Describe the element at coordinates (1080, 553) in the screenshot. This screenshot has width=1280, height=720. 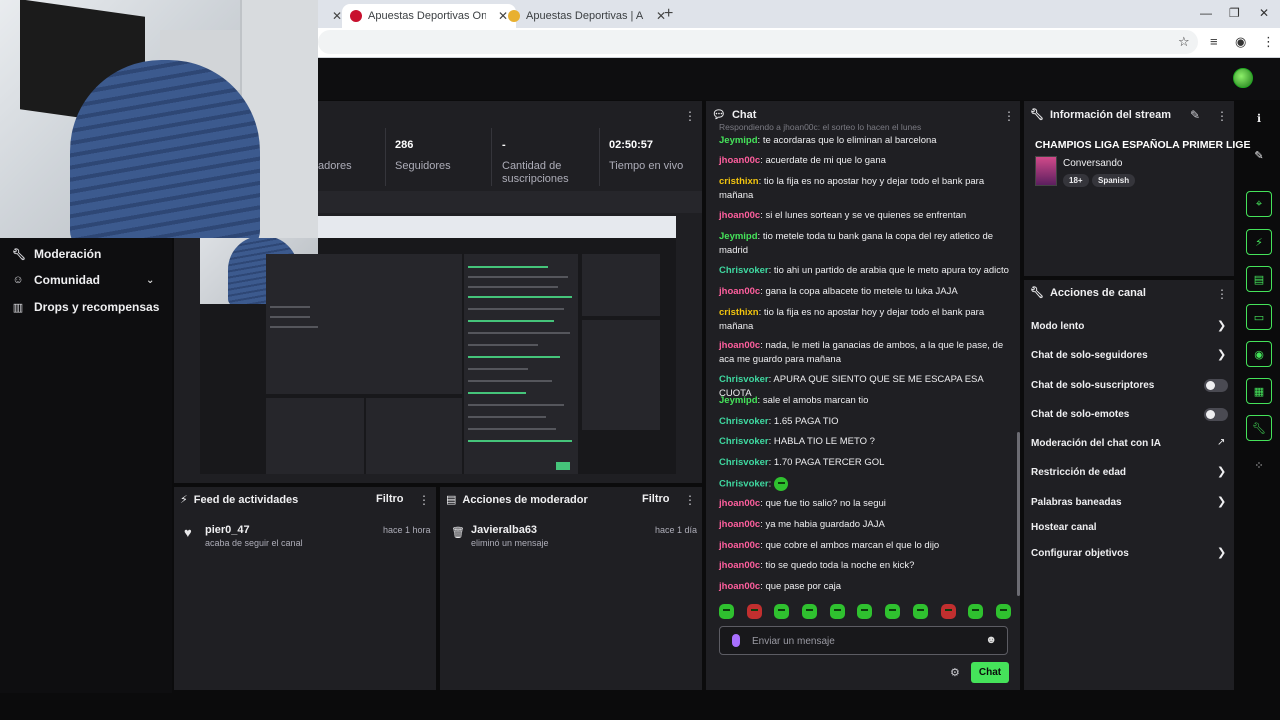
I see `action-goals: Configurar objetivos` at that location.